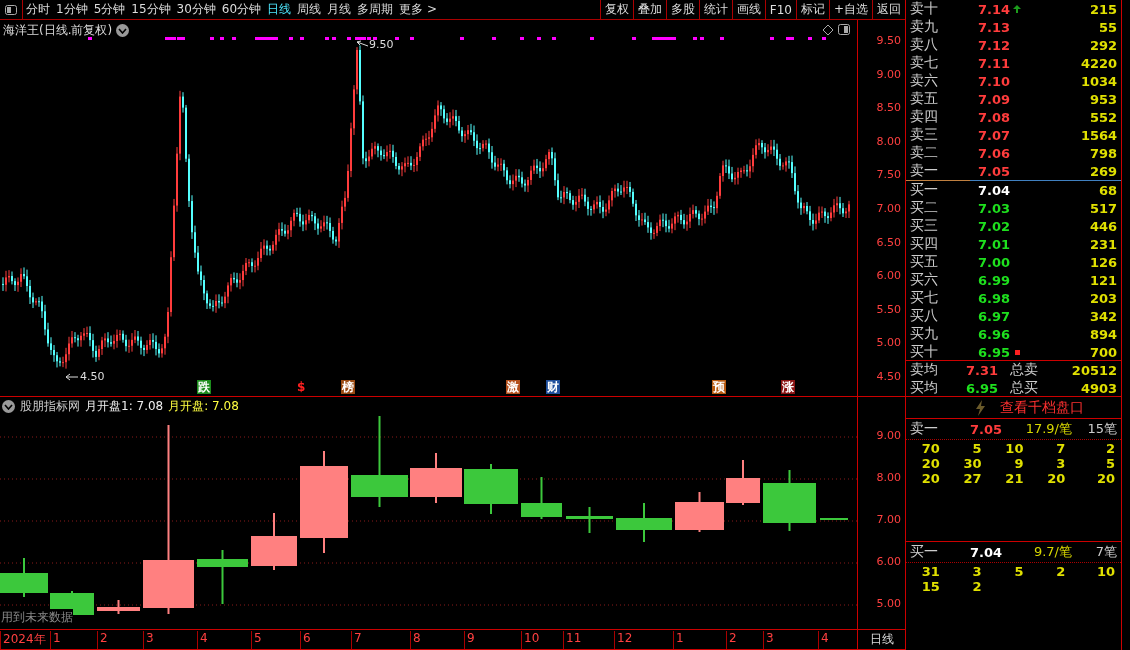  Describe the element at coordinates (1103, 244) in the screenshot. I see `level-volume: 231` at that location.